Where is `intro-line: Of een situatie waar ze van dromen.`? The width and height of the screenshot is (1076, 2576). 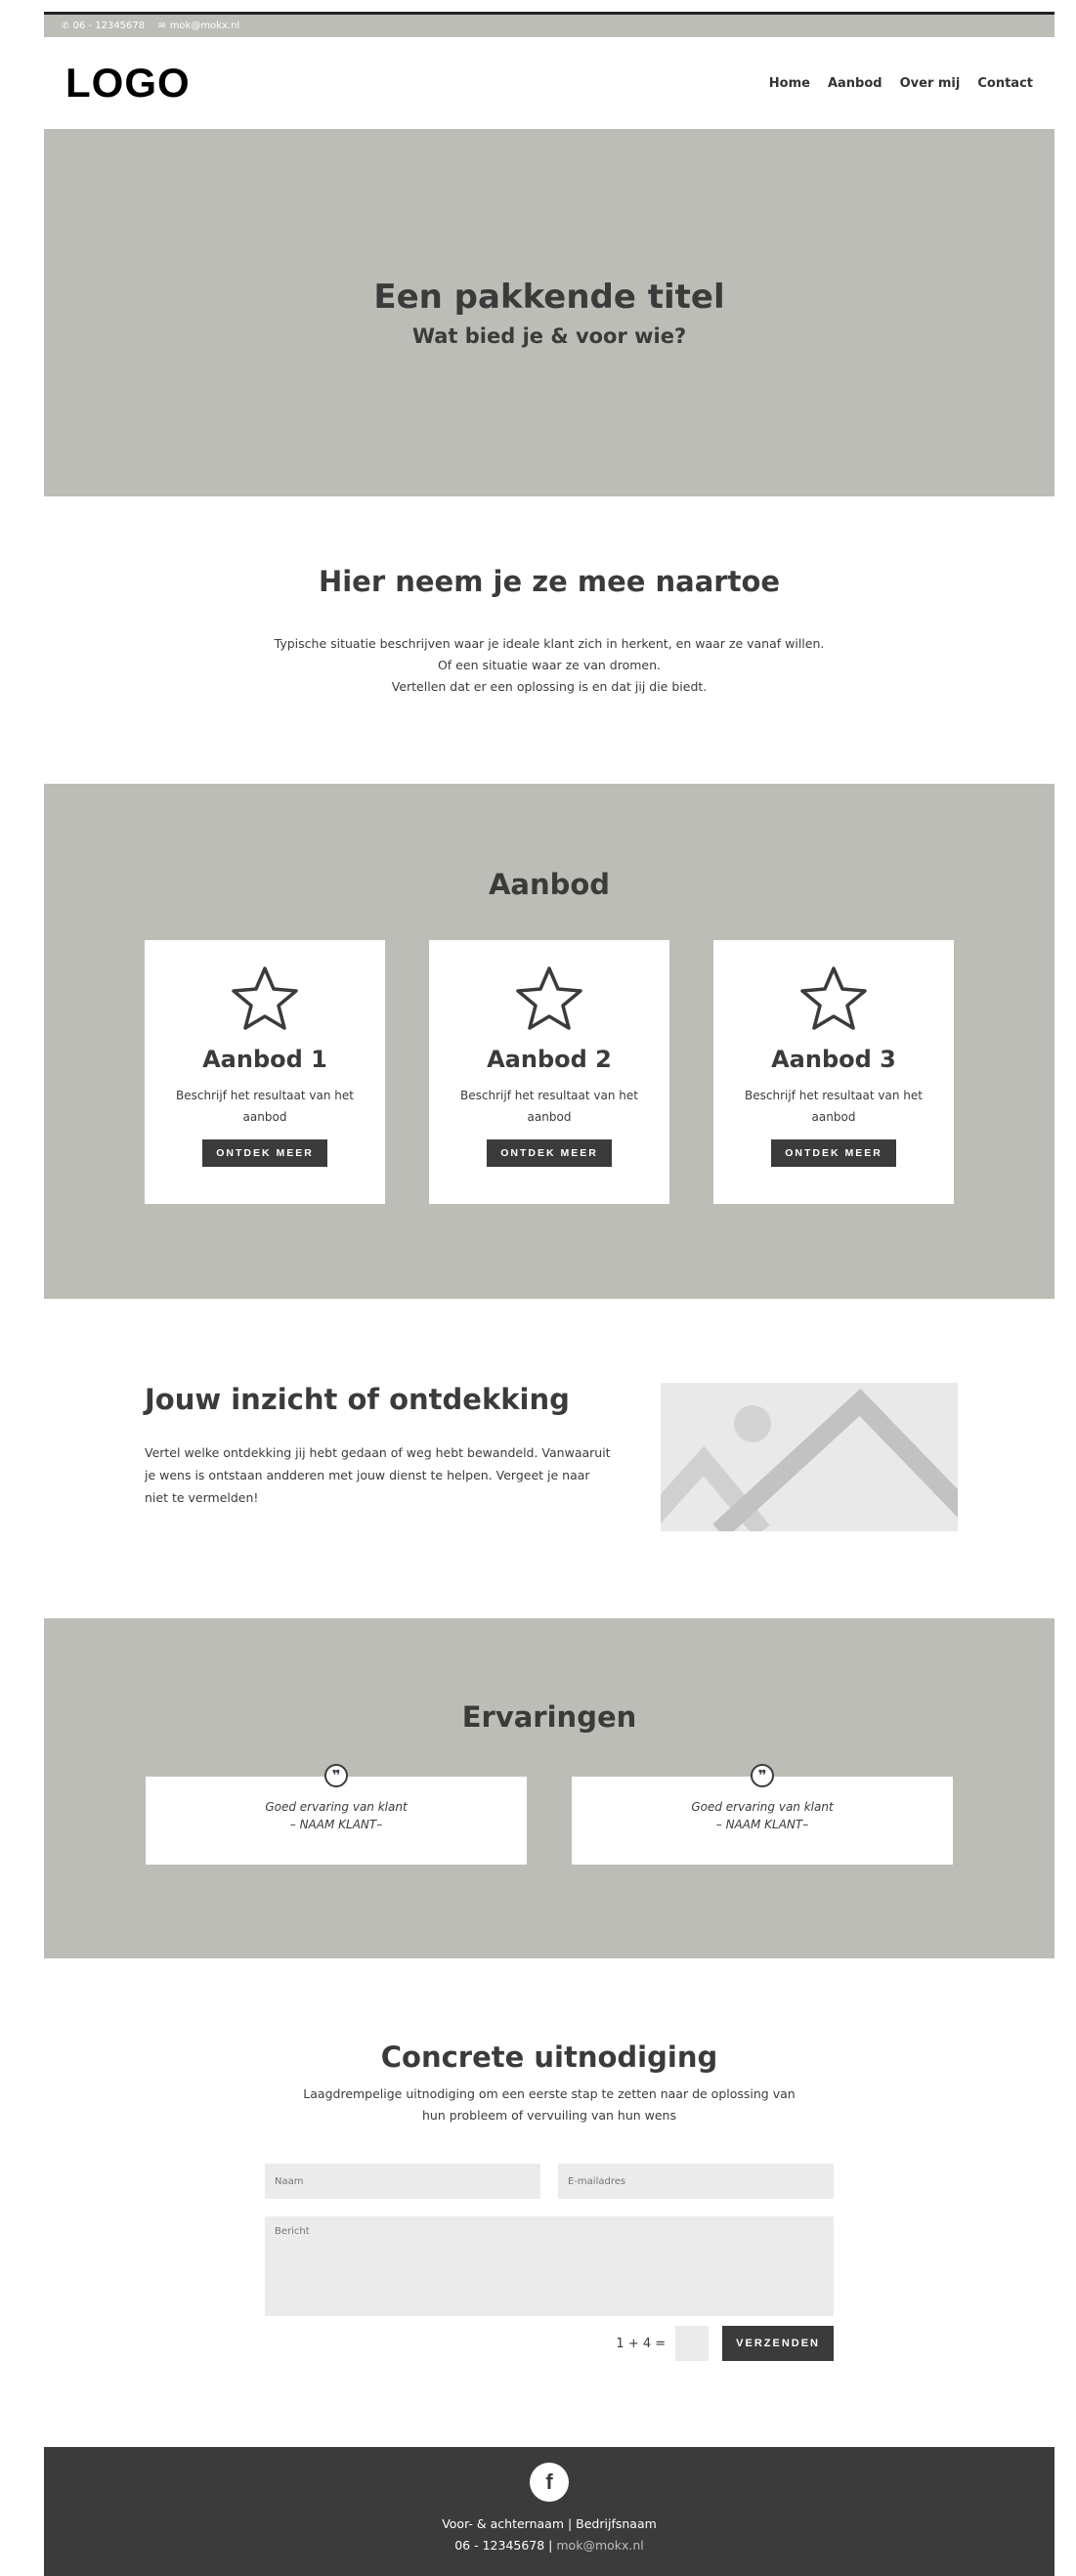 intro-line: Of een situatie waar ze van dromen. is located at coordinates (549, 665).